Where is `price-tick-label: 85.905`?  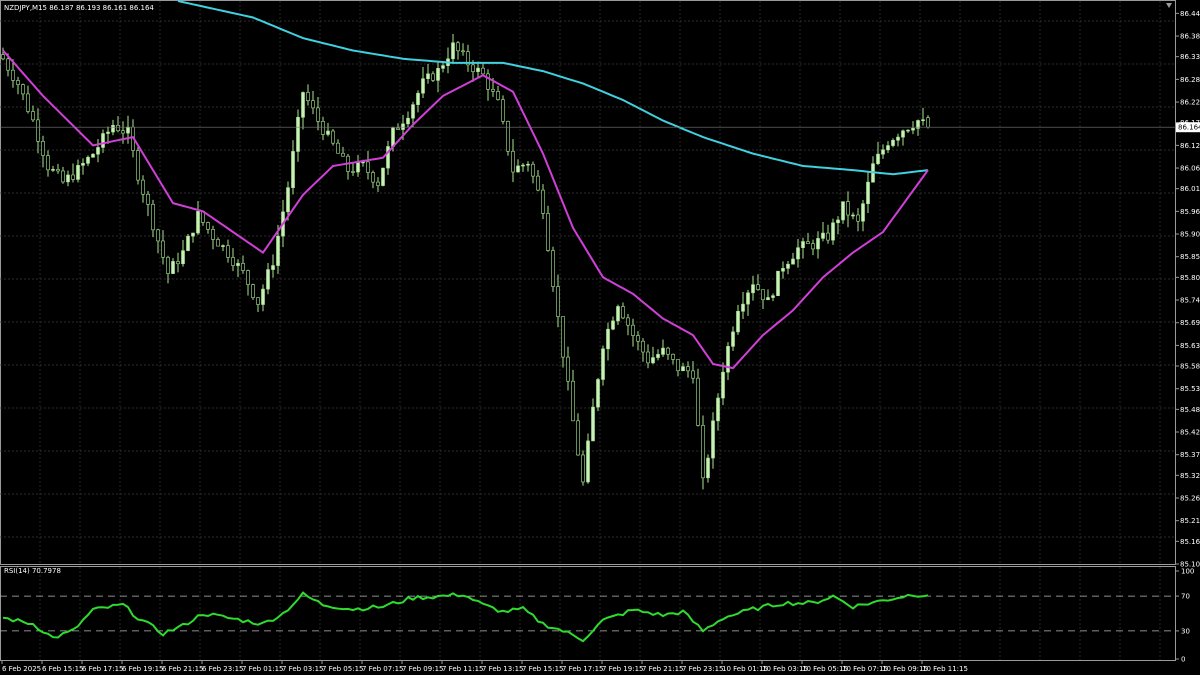 price-tick-label: 85.905 is located at coordinates (1190, 235).